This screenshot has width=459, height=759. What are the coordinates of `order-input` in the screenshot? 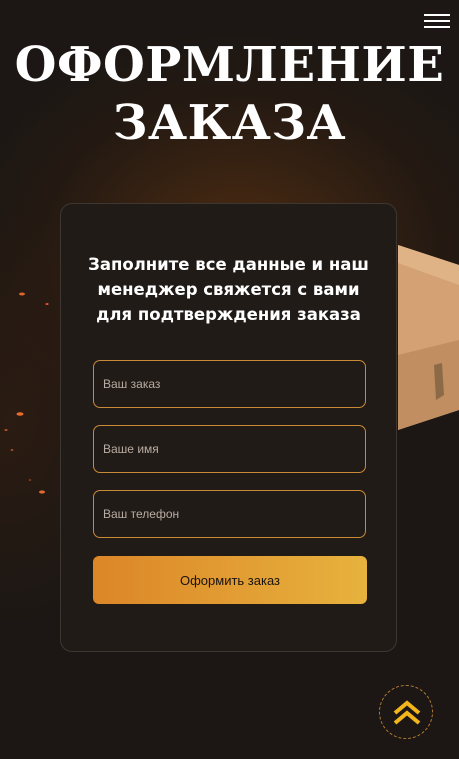 It's located at (229, 384).